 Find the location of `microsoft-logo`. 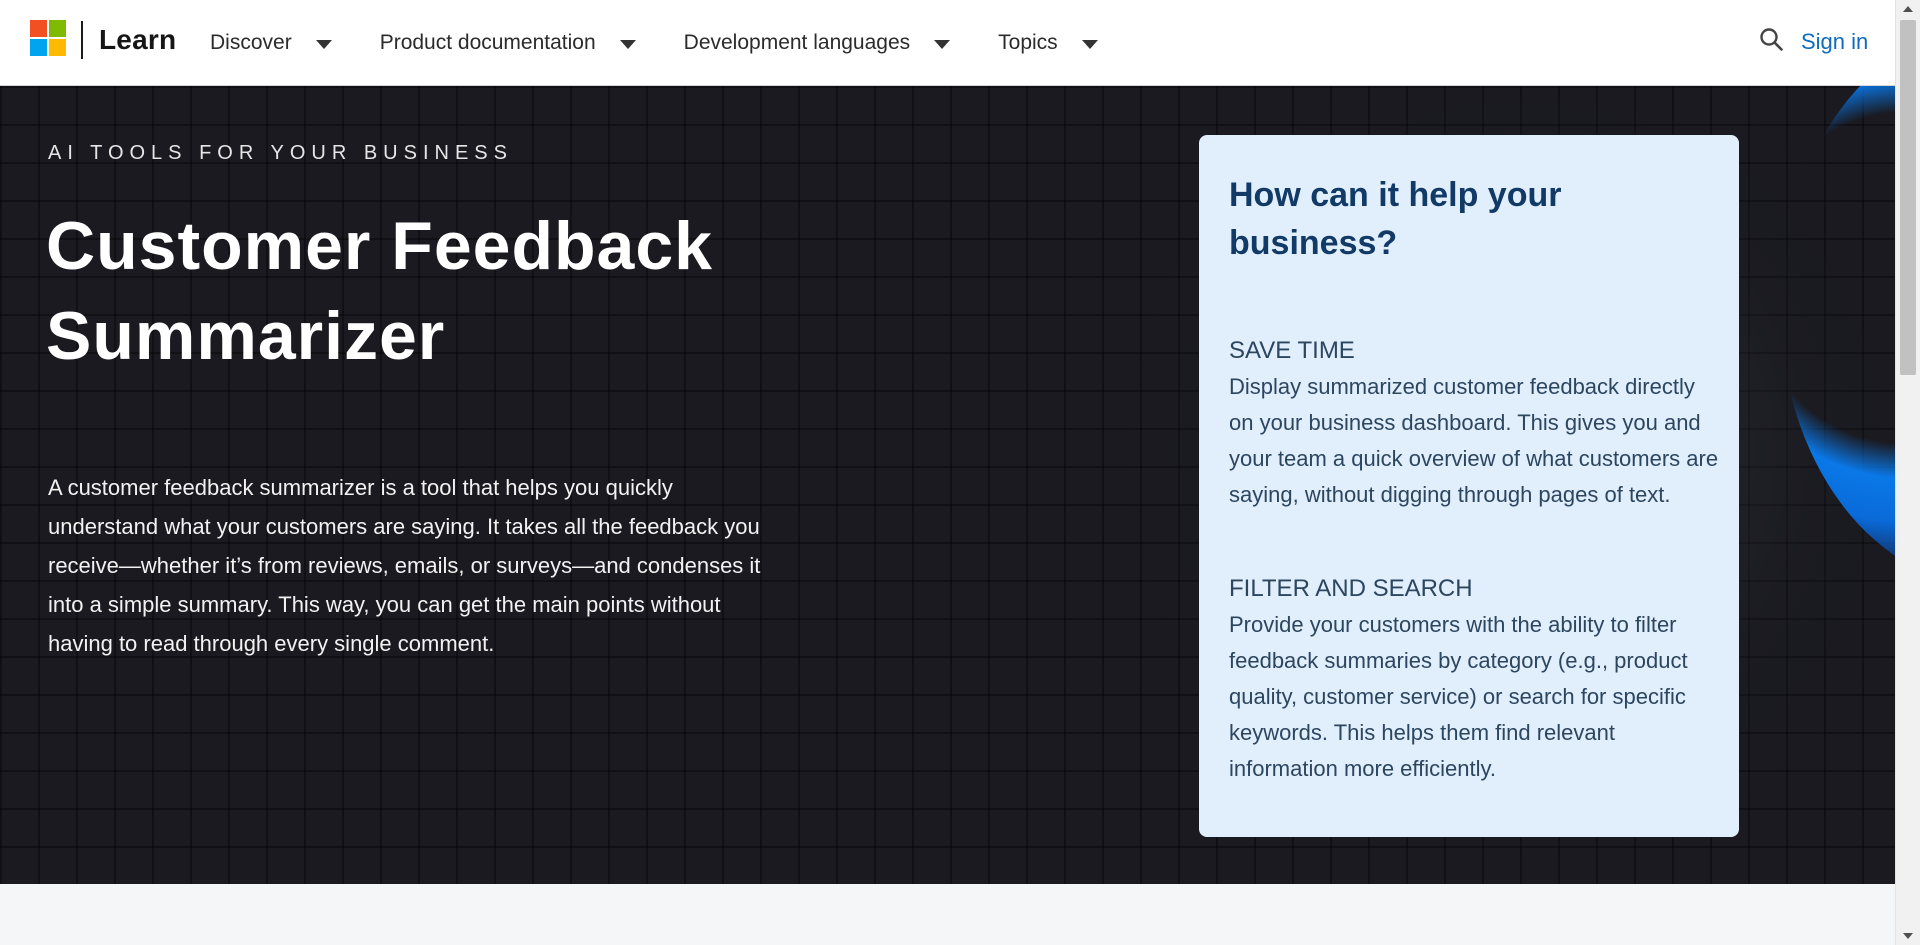

microsoft-logo is located at coordinates (48, 38).